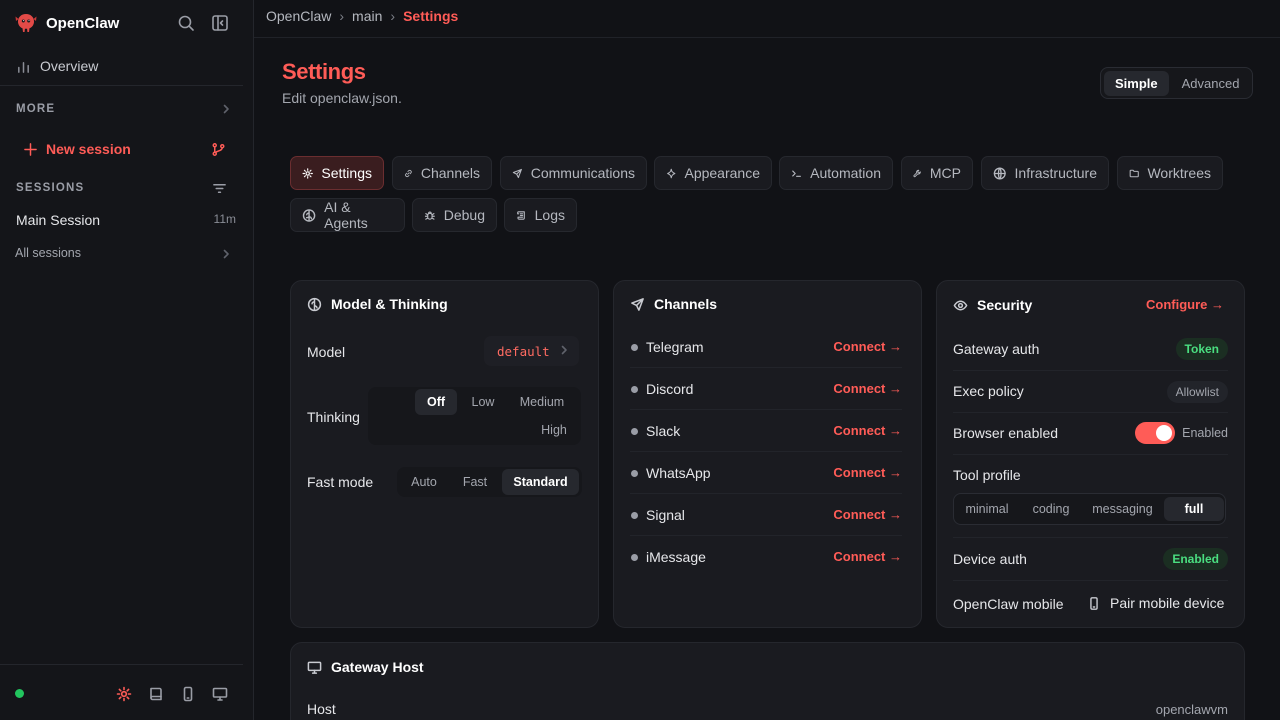 Image resolution: width=1280 pixels, height=720 pixels. Describe the element at coordinates (219, 188) in the screenshot. I see `filter-icon` at that location.